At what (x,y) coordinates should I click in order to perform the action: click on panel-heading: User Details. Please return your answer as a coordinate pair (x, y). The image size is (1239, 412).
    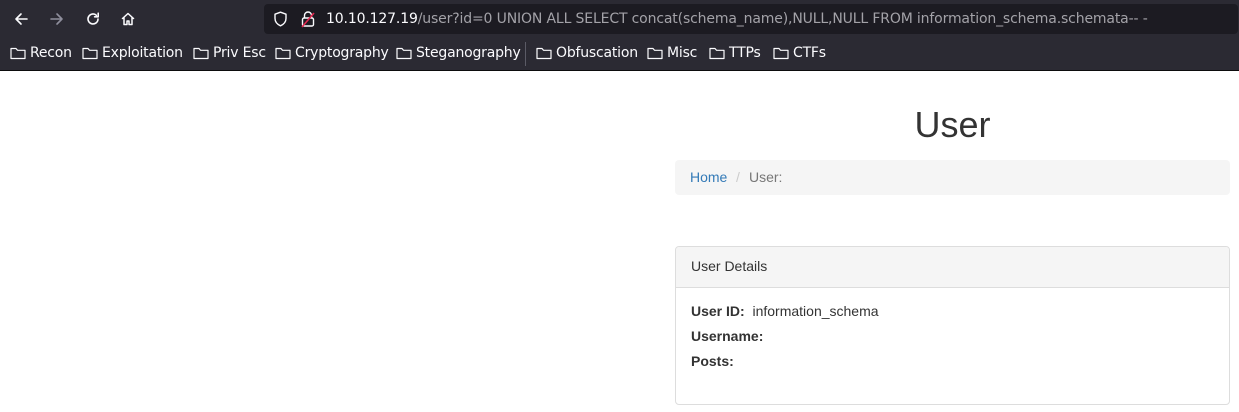
    Looking at the image, I should click on (952, 267).